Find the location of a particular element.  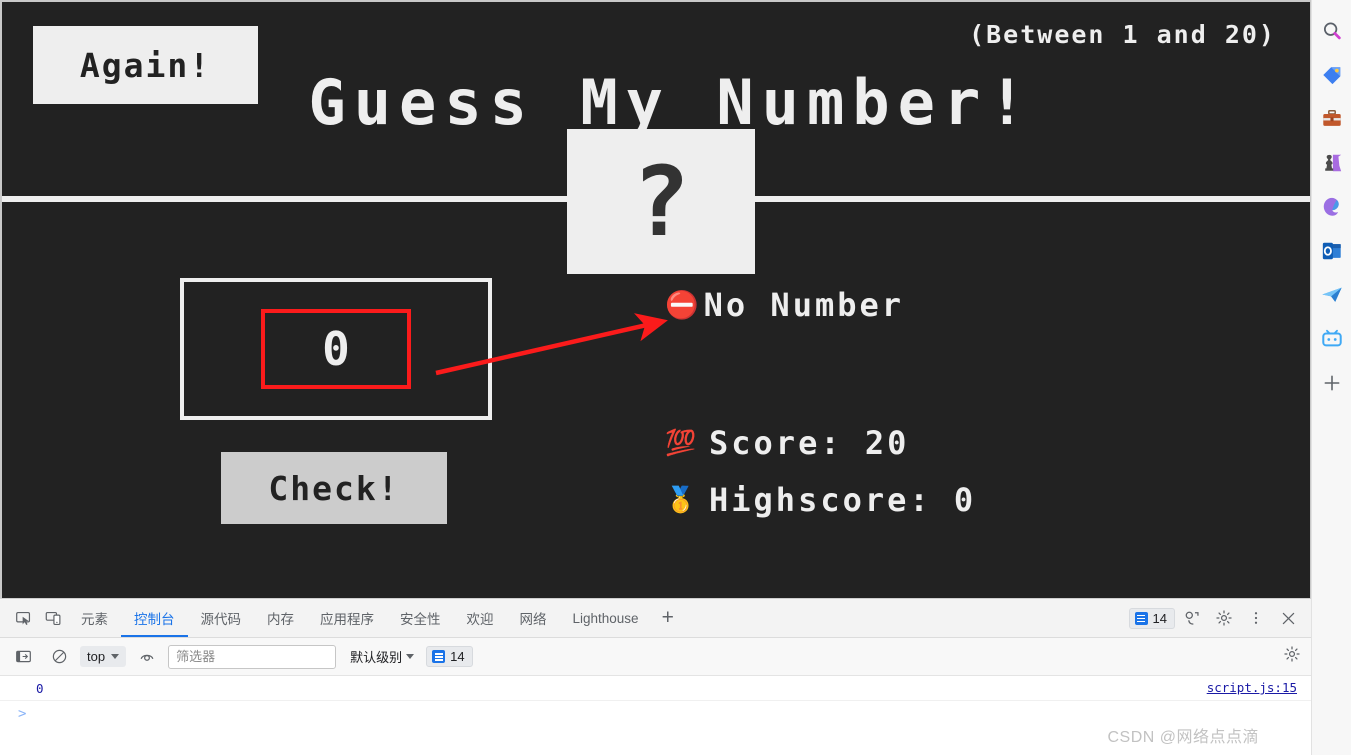

status-message-text: No Number is located at coordinates (804, 305).